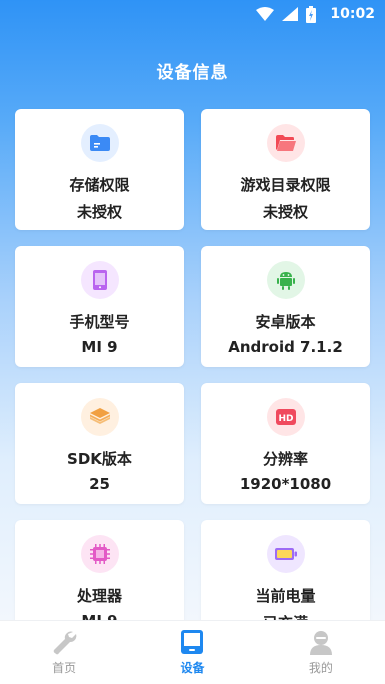  I want to click on card-sdk-version: SDK版本 25, so click(99, 443).